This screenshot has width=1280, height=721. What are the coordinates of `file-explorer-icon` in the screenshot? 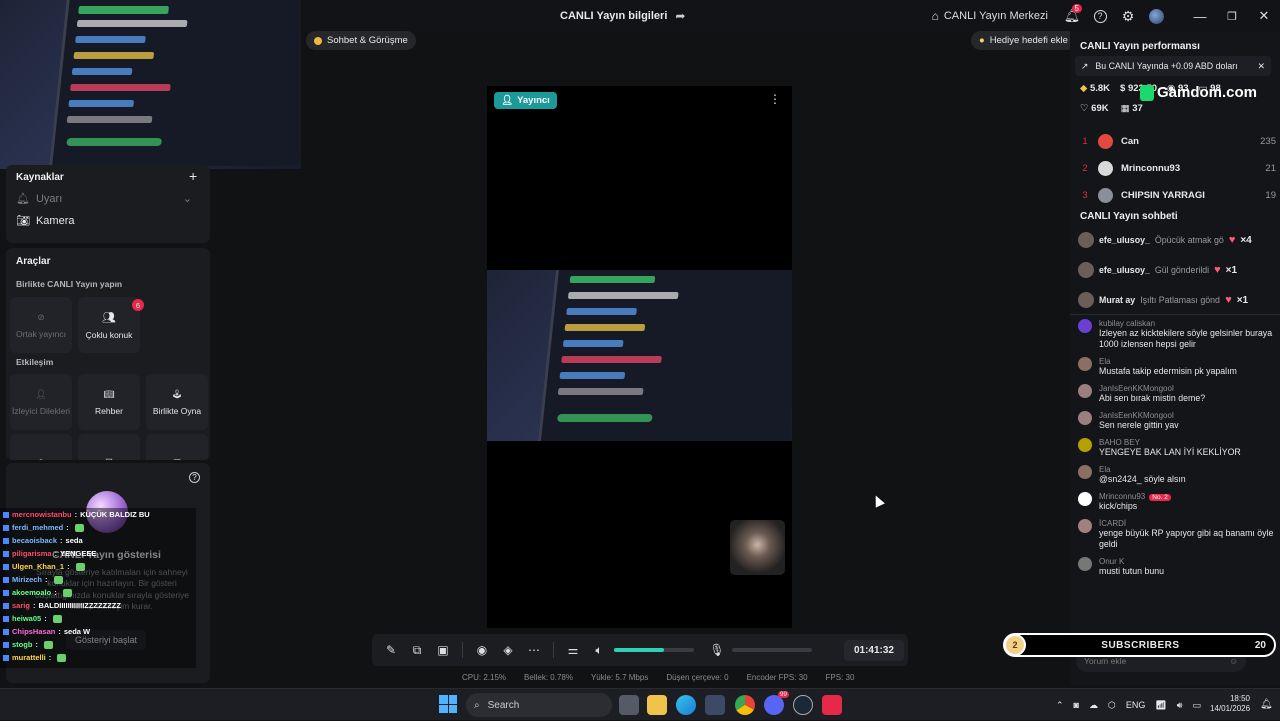 It's located at (657, 705).